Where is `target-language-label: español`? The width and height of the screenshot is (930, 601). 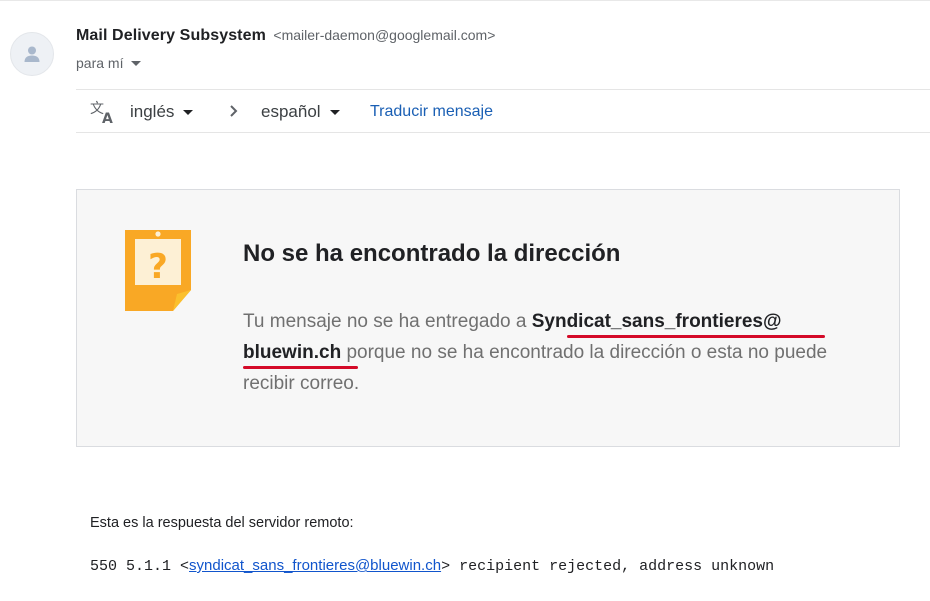 target-language-label: español is located at coordinates (291, 111).